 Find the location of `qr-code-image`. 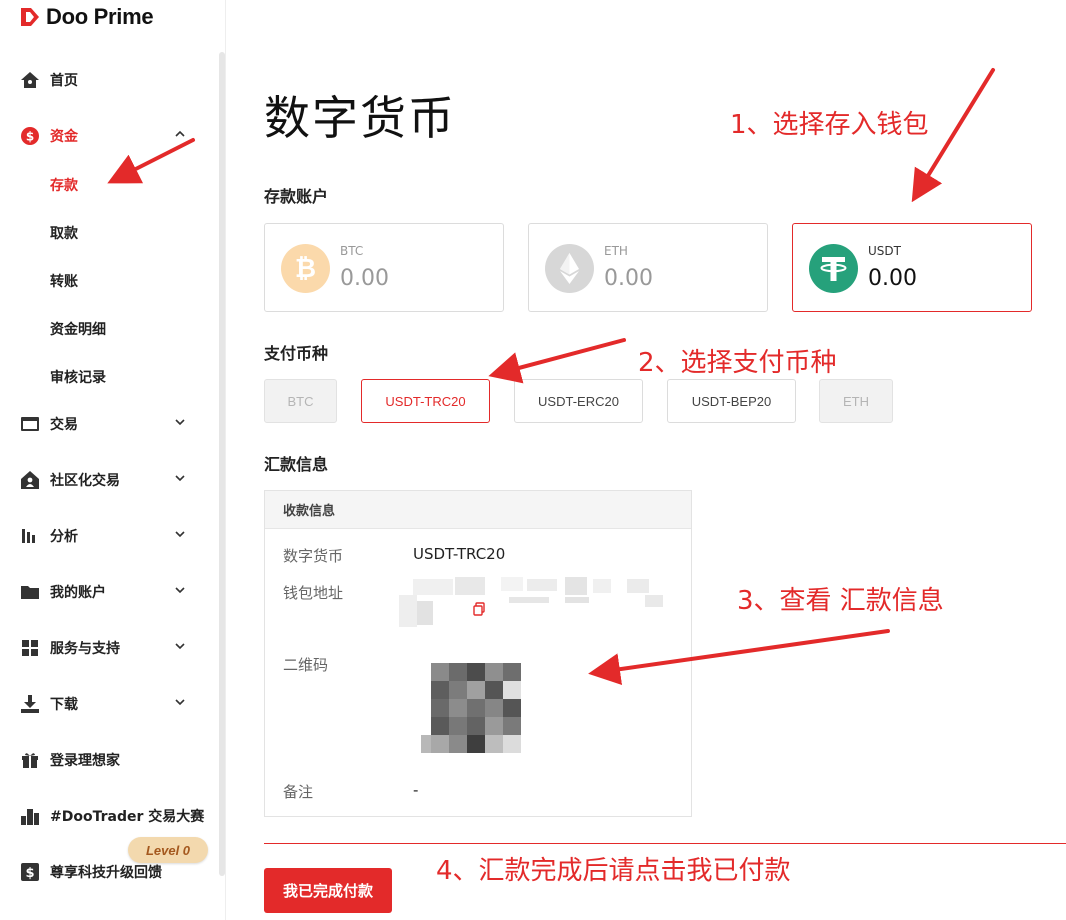

qr-code-image is located at coordinates (471, 708).